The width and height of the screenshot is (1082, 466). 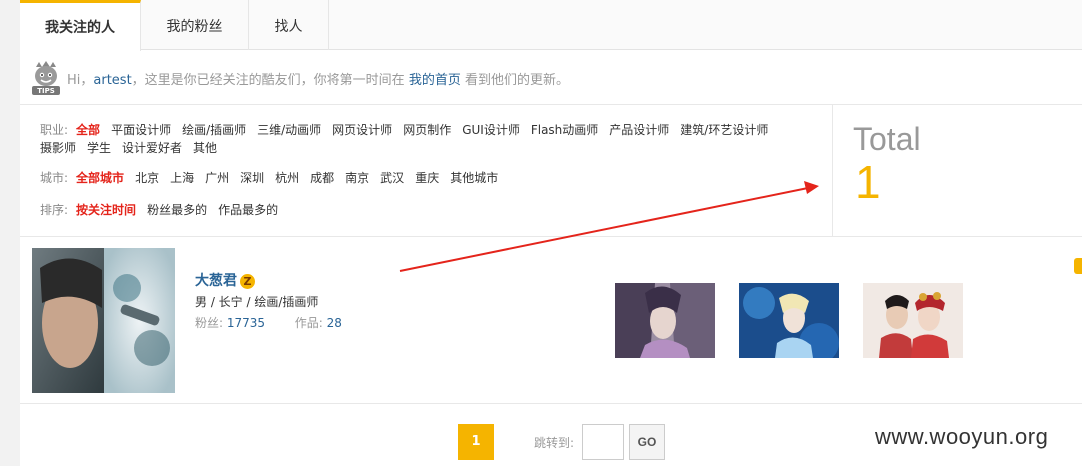 What do you see at coordinates (268, 322) in the screenshot?
I see `user-stats: 粉丝: 17735 作品: 28` at bounding box center [268, 322].